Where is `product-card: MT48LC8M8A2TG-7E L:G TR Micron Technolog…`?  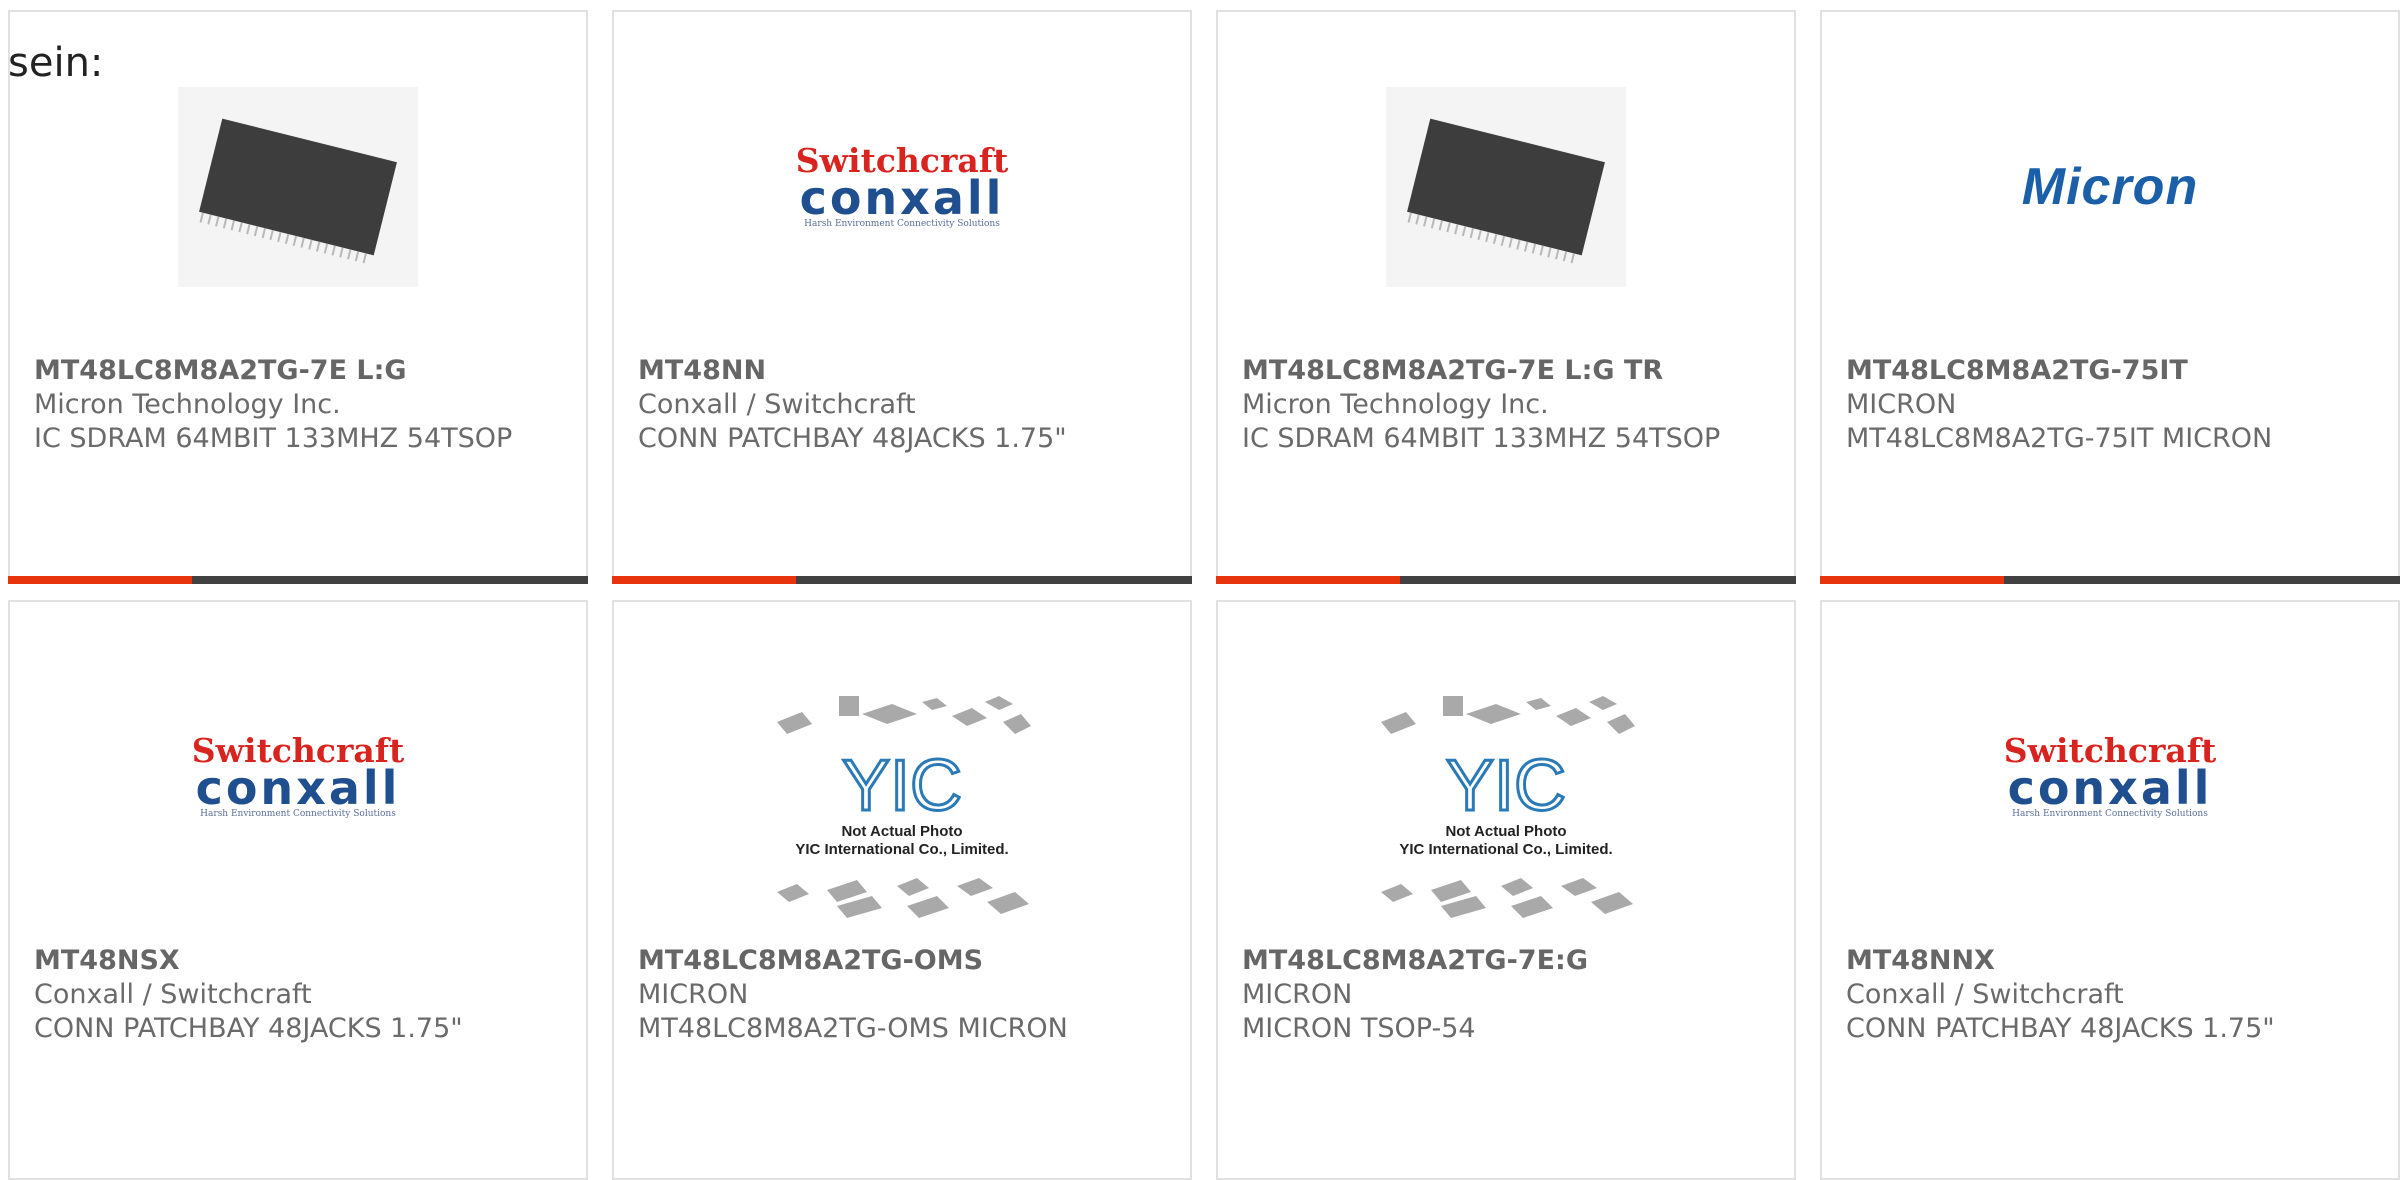
product-card: MT48LC8M8A2TG-7E L:G TR Micron Technolog… is located at coordinates (1506, 297).